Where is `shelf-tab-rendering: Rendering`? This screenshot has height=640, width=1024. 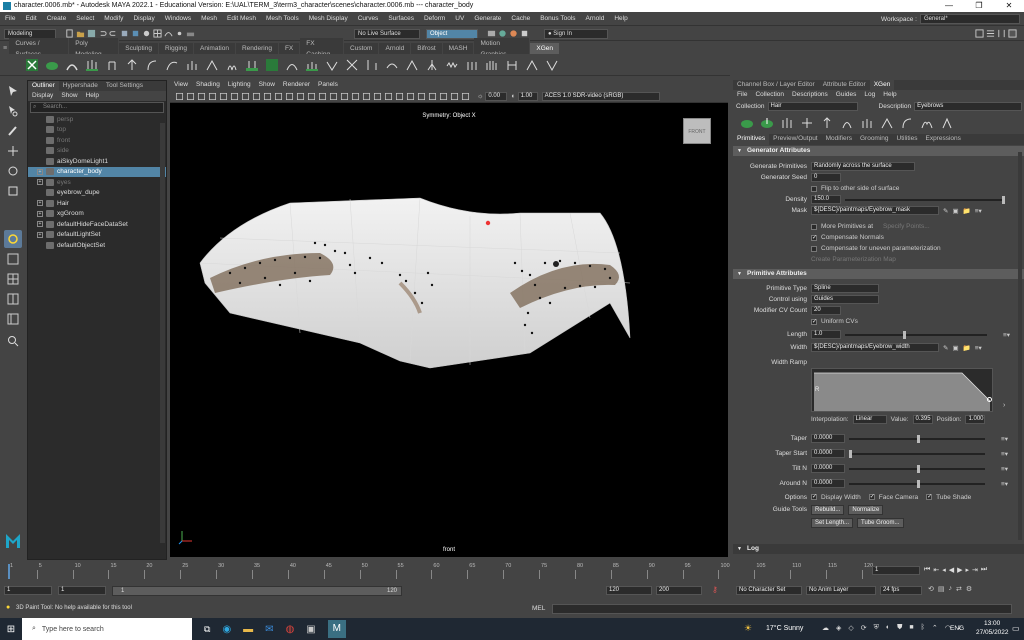 shelf-tab-rendering: Rendering is located at coordinates (257, 48).